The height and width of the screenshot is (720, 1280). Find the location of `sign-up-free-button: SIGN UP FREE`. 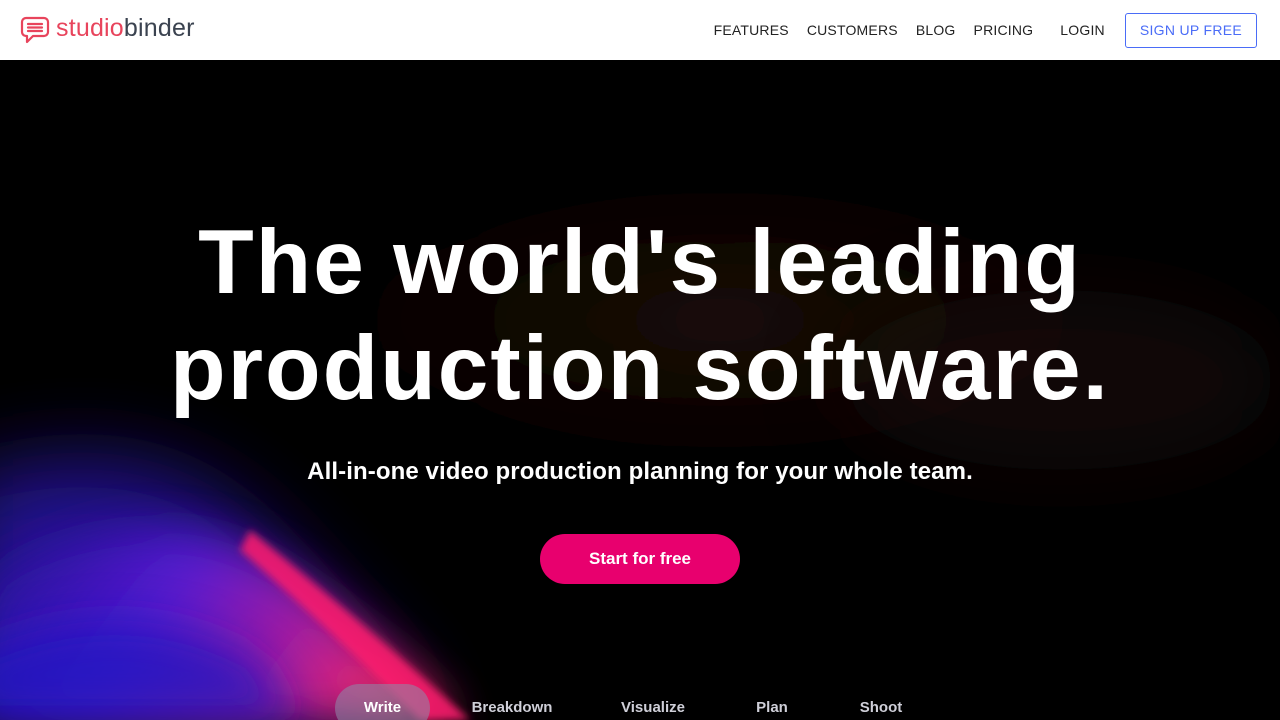

sign-up-free-button: SIGN UP FREE is located at coordinates (1190, 30).